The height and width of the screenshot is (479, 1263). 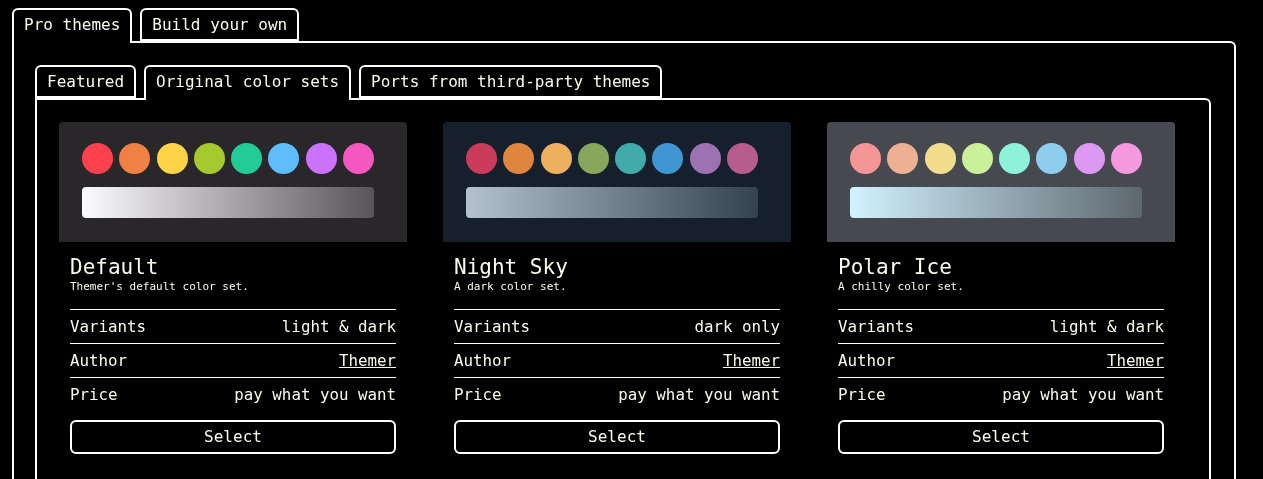 I want to click on tab: Featured, so click(x=86, y=81).